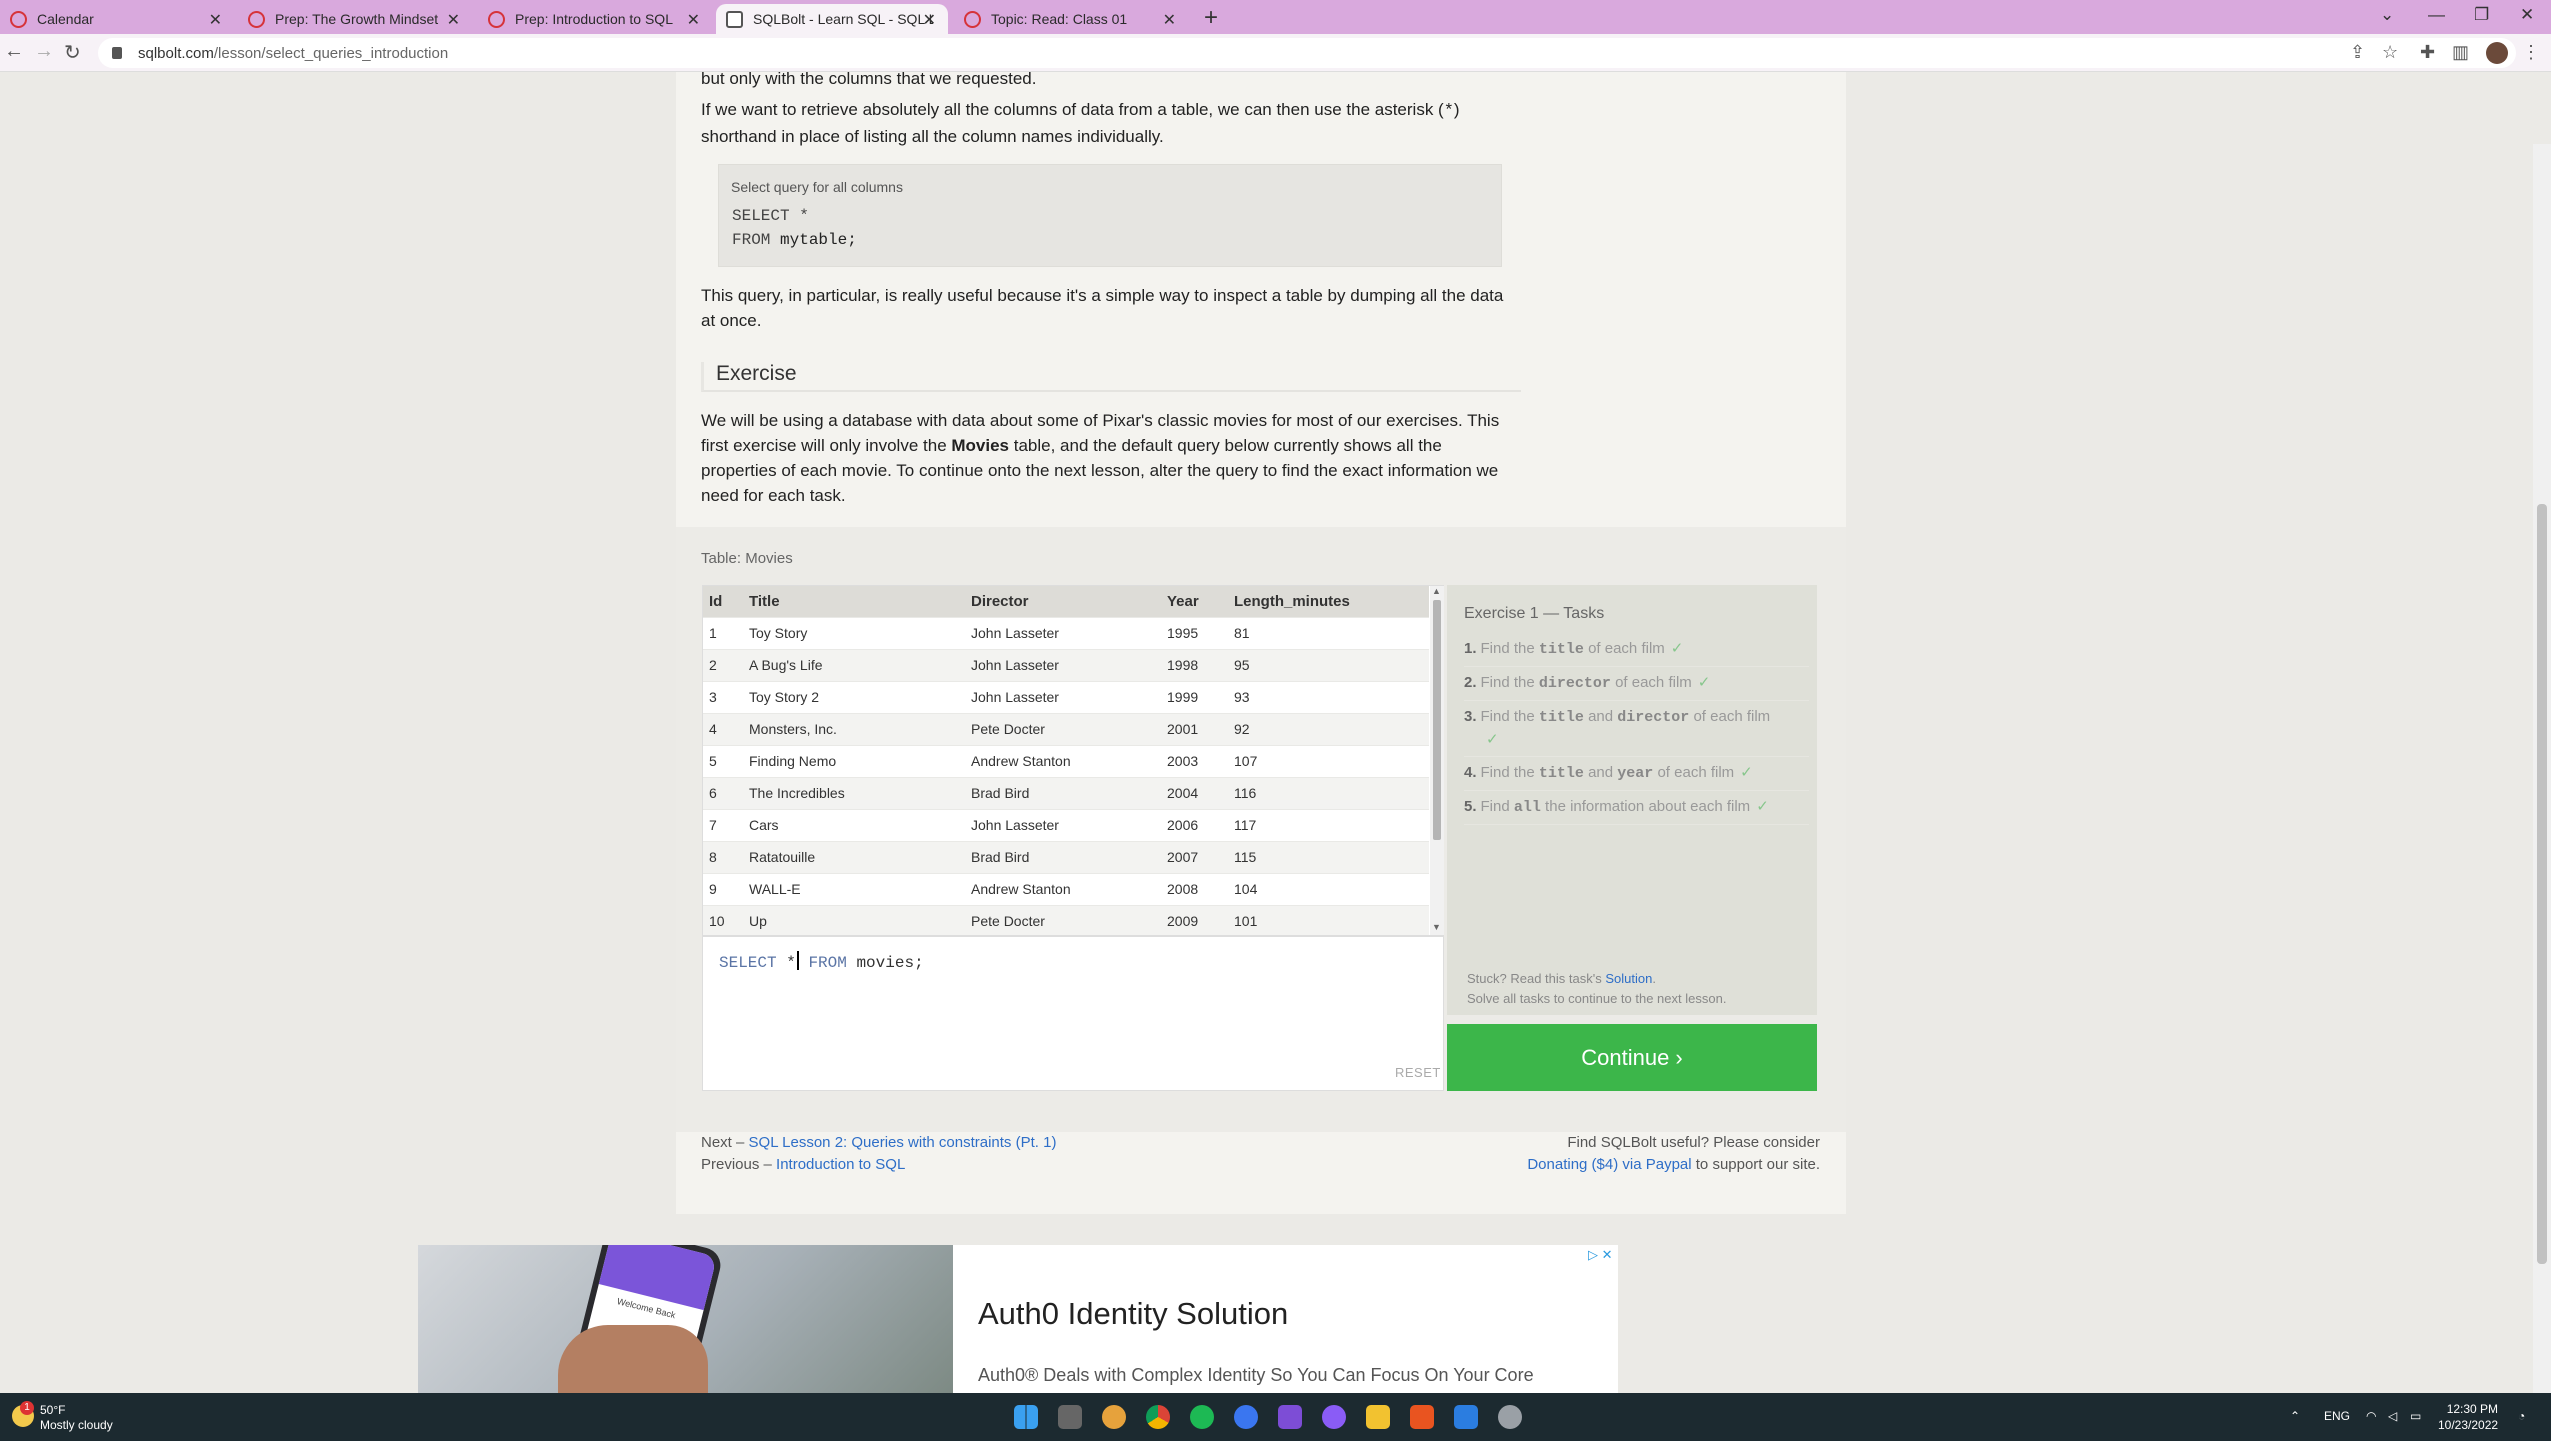  Describe the element at coordinates (1194, 824) in the screenshot. I see `table-cell: 2006` at that location.